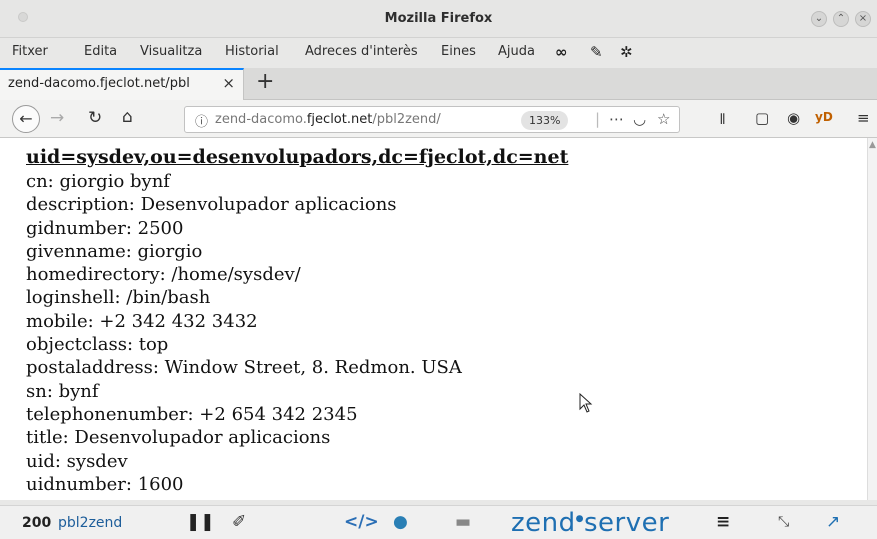 This screenshot has height=539, width=877. Describe the element at coordinates (127, 117) in the screenshot. I see `home-button: ⌂` at that location.